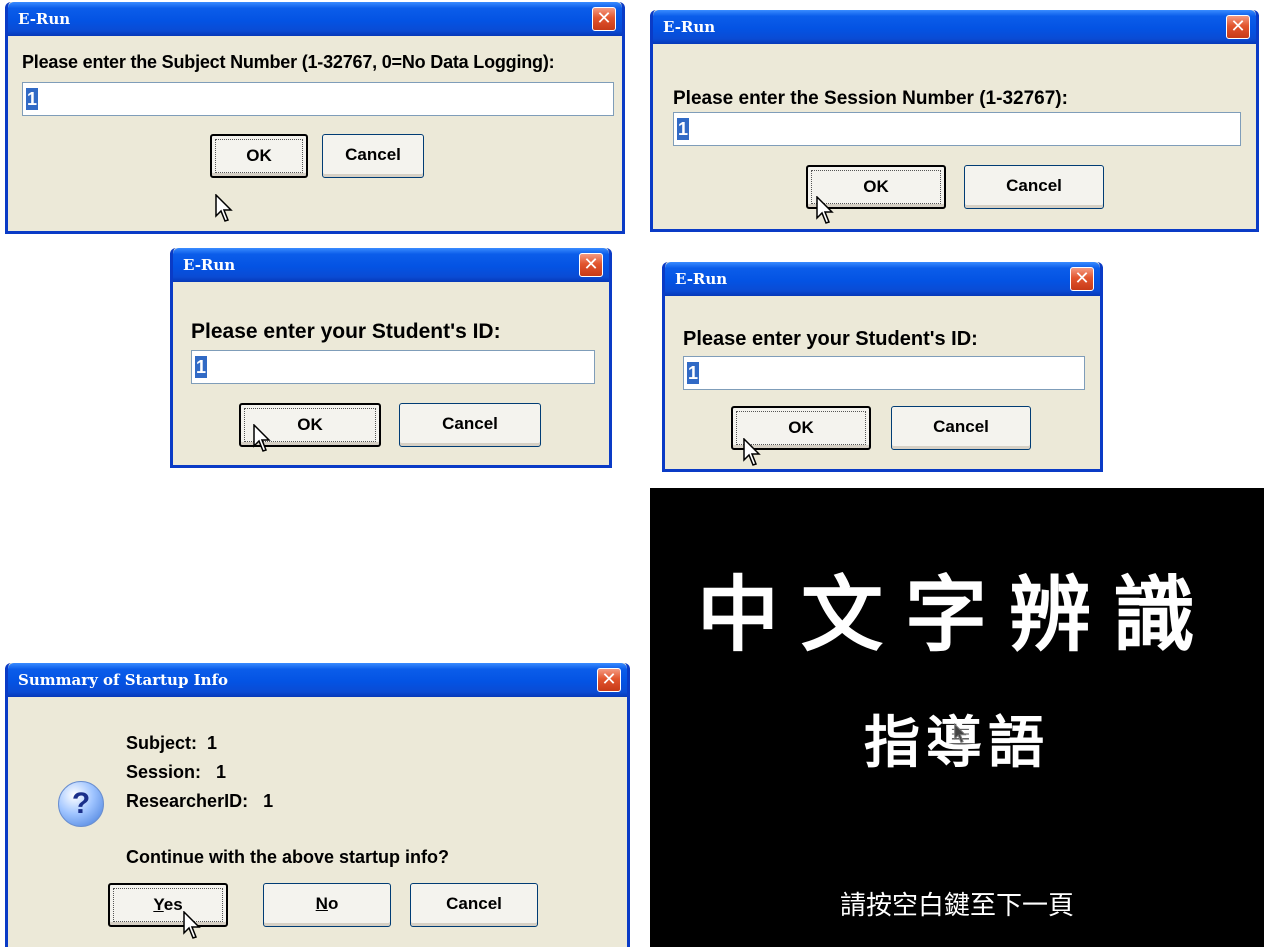  What do you see at coordinates (333, 903) in the screenshot?
I see `no-label-rest: o` at bounding box center [333, 903].